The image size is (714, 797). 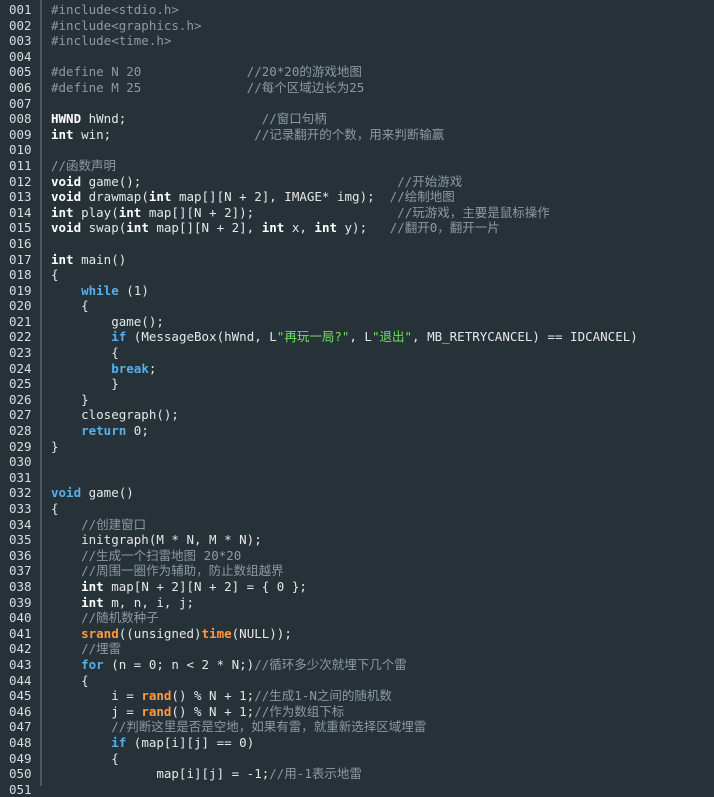 I want to click on code-line: 005 #define N 20 //20*20的游戏地图, so click(x=357, y=72).